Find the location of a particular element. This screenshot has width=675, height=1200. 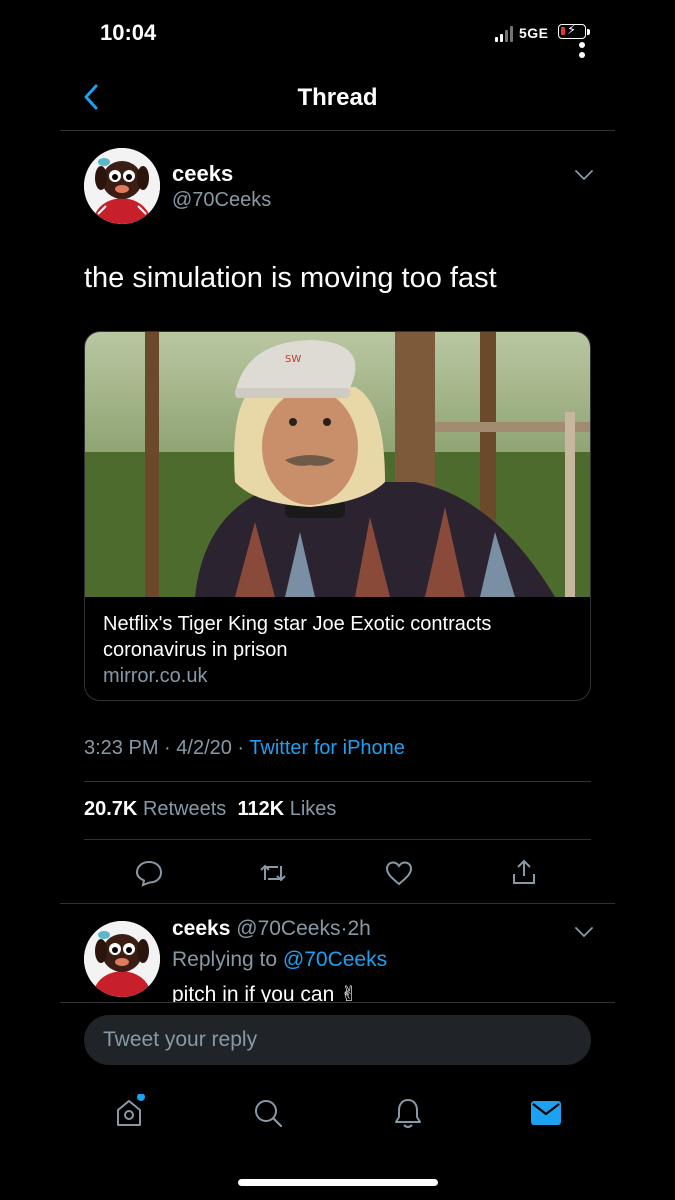

search-icon is located at coordinates (269, 1114).